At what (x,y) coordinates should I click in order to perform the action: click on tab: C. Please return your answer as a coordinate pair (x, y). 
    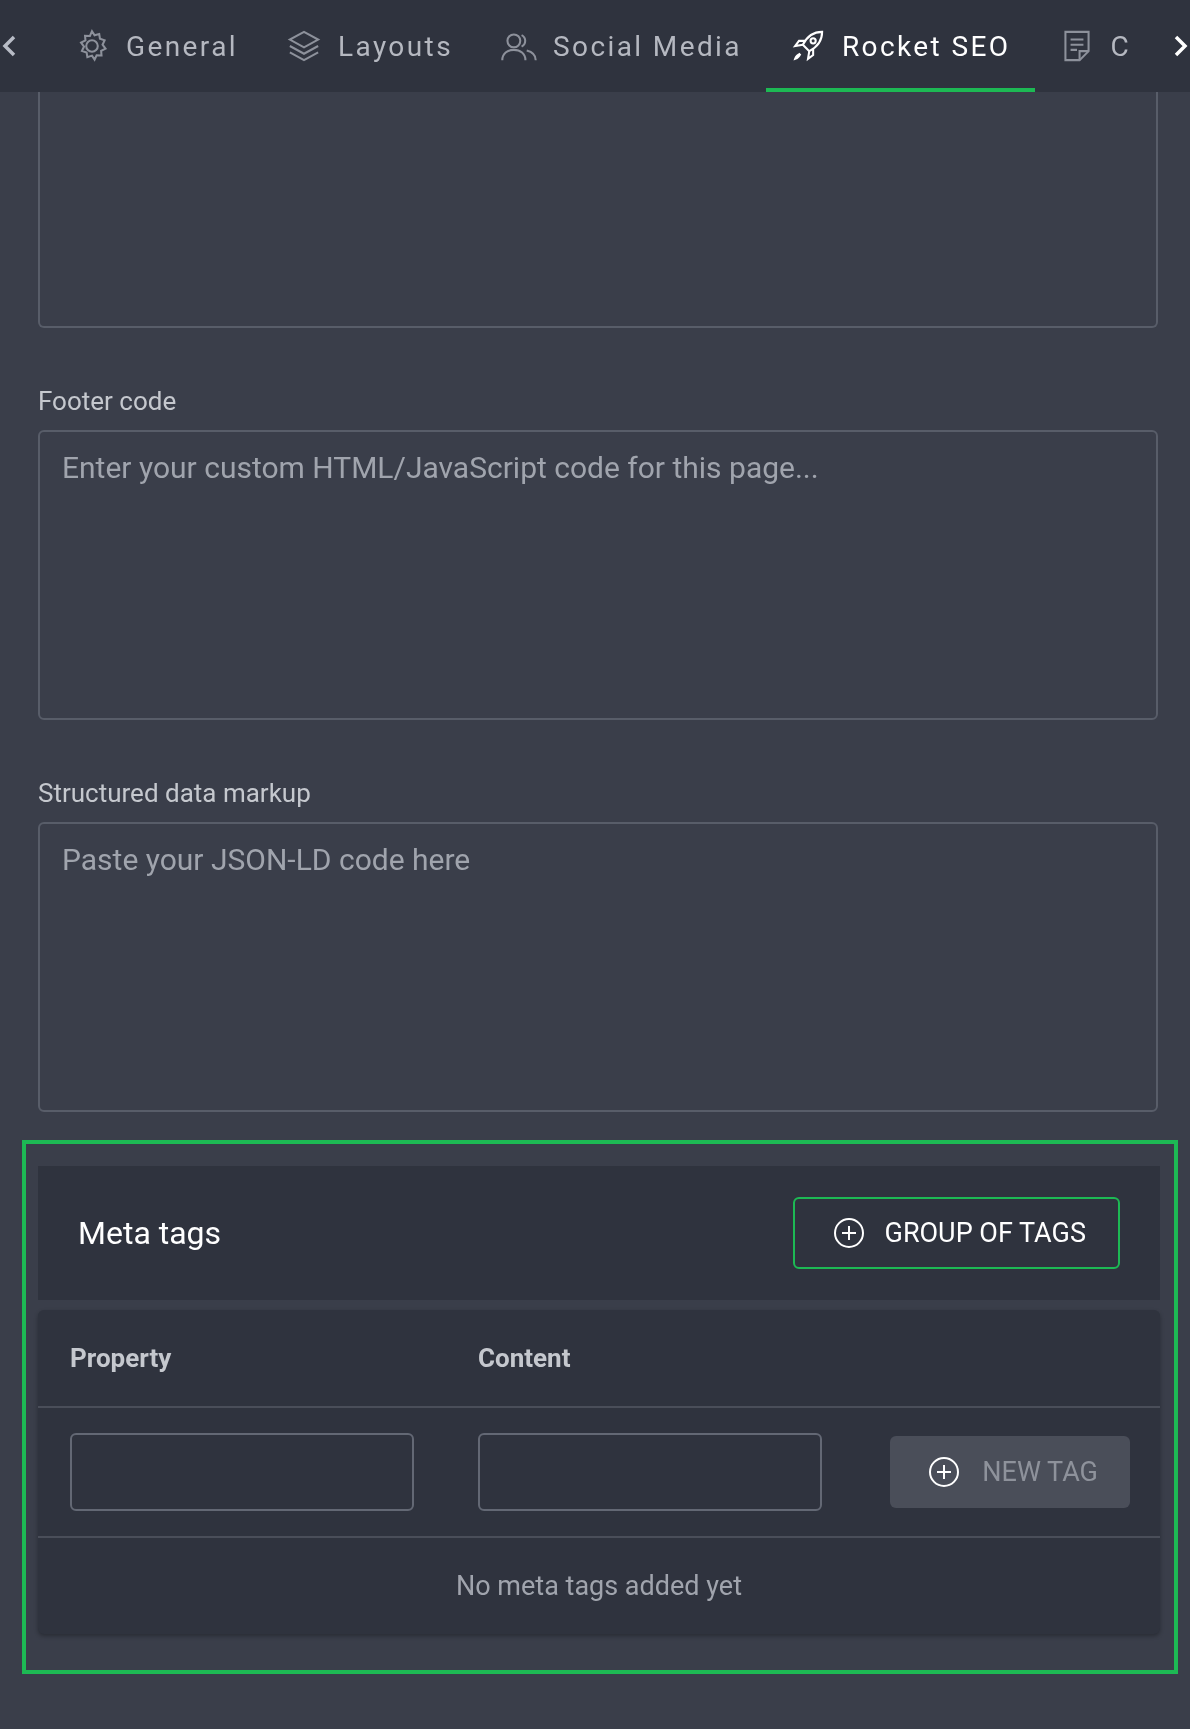
    Looking at the image, I should click on (1095, 46).